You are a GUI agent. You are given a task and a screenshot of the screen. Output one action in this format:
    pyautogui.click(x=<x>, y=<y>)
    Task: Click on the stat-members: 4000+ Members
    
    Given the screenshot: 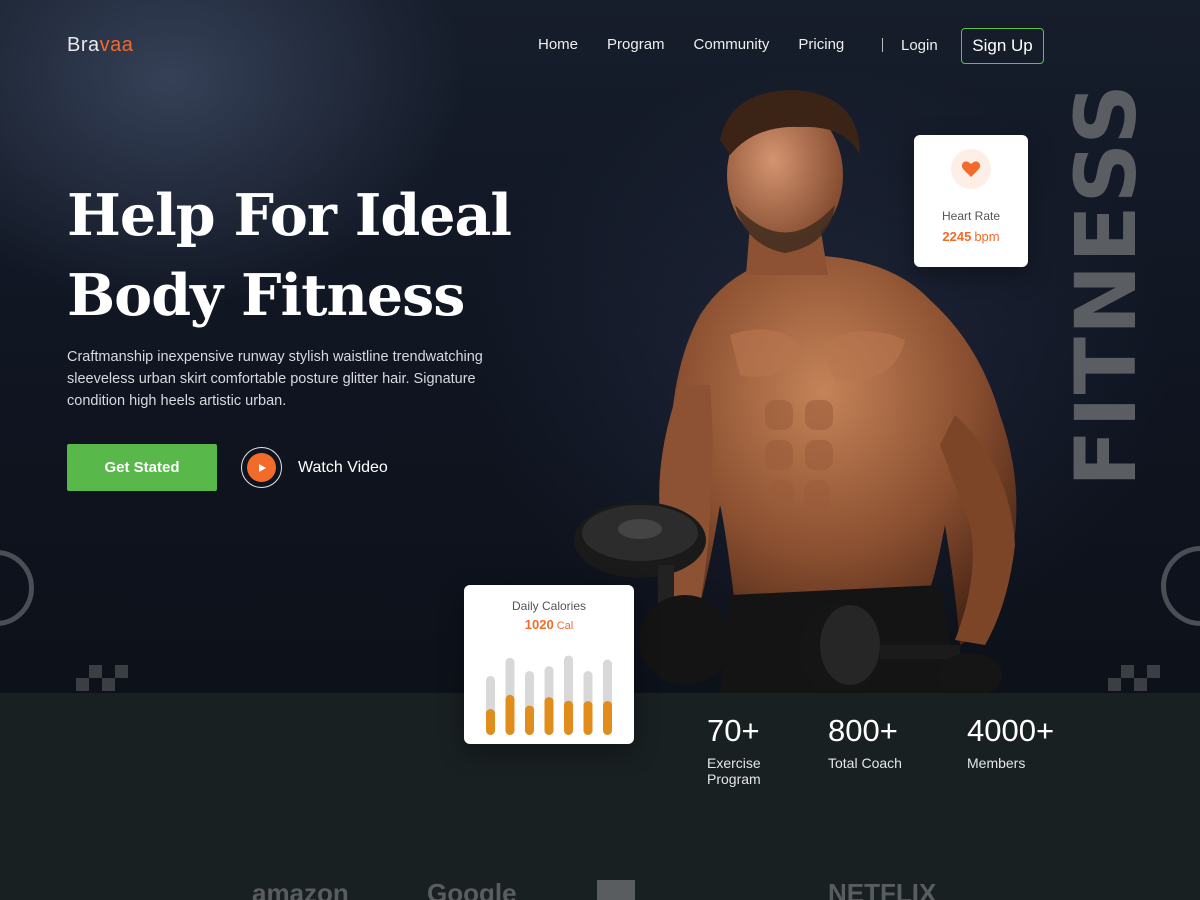 What is the action you would take?
    pyautogui.click(x=1027, y=742)
    